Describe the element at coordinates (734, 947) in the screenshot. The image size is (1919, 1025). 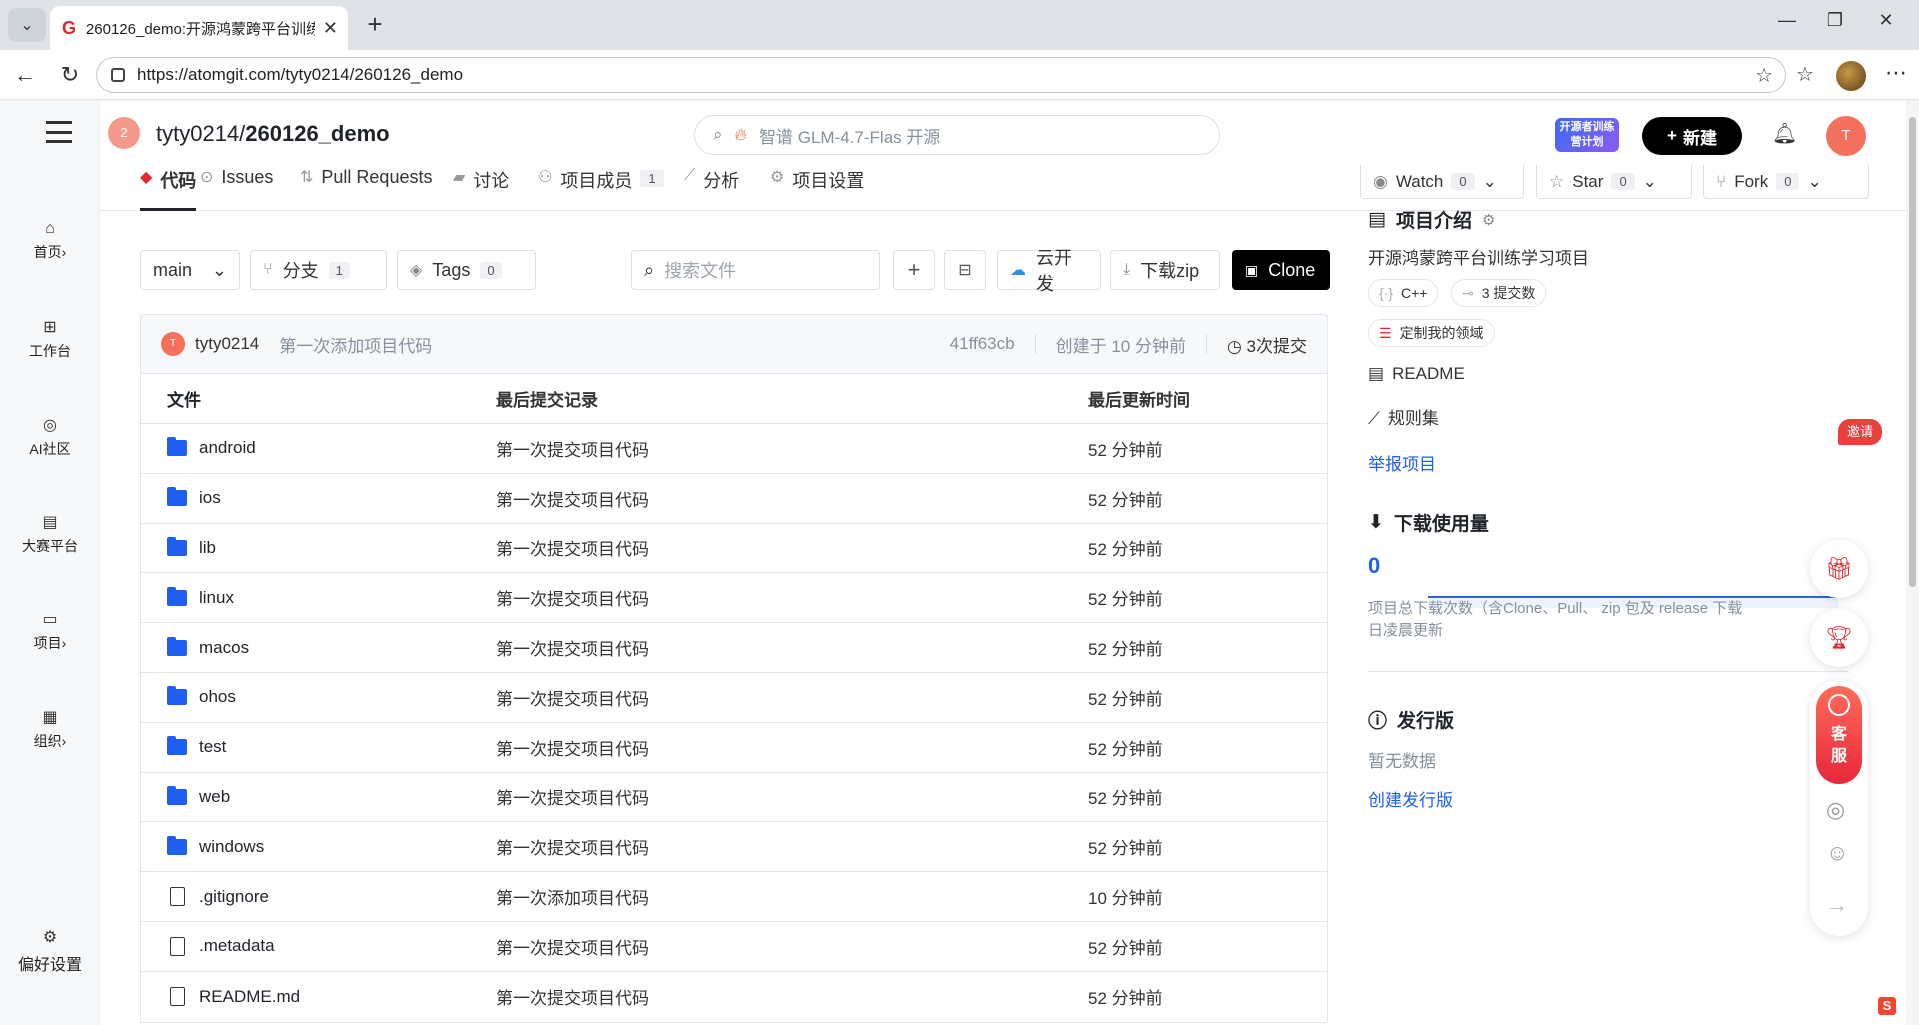
I see `table-row: .metadata 第一次提交项目代码 52 分钟前` at that location.